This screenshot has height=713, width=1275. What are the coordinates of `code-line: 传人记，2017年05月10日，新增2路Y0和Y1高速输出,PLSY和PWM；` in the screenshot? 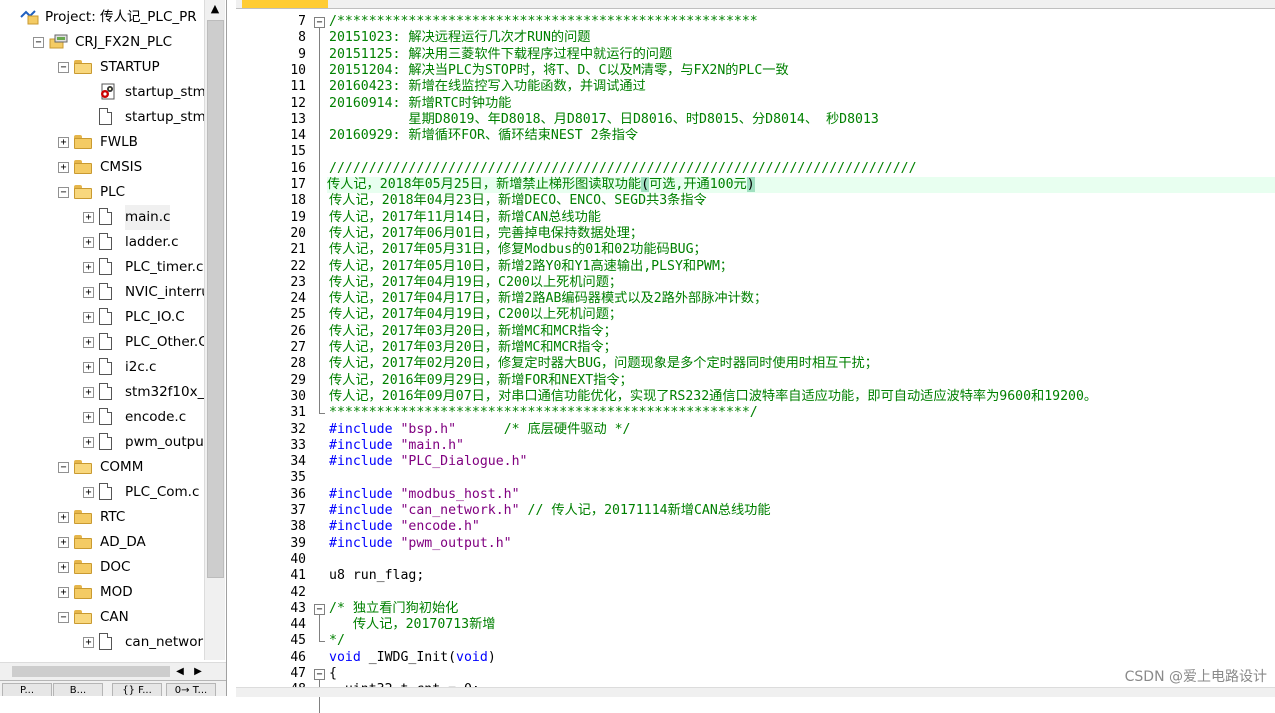 It's located at (531, 267).